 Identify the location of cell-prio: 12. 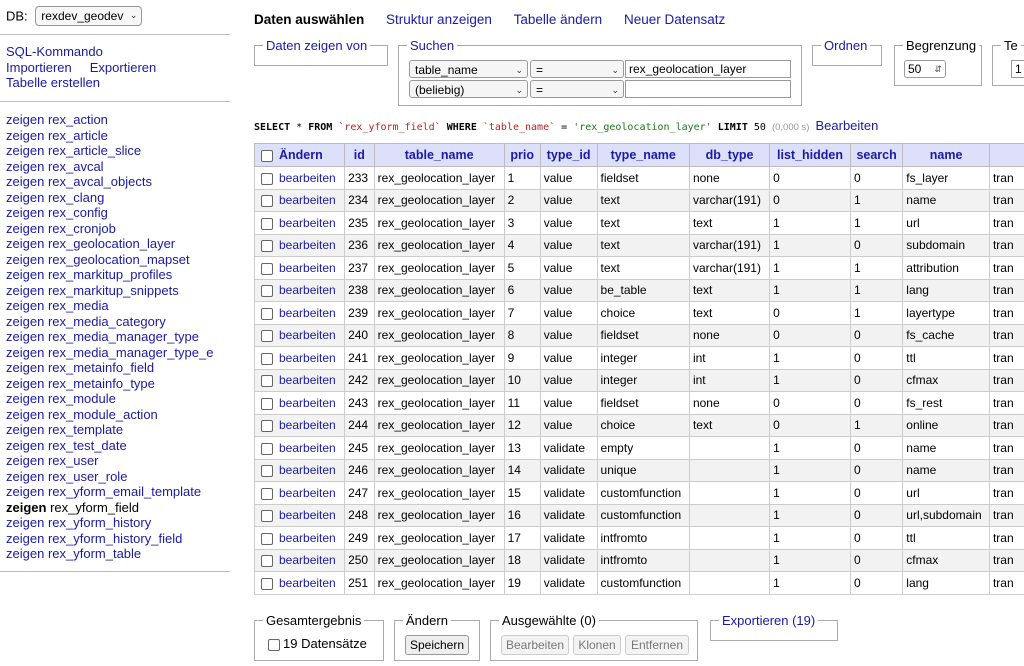
(522, 425).